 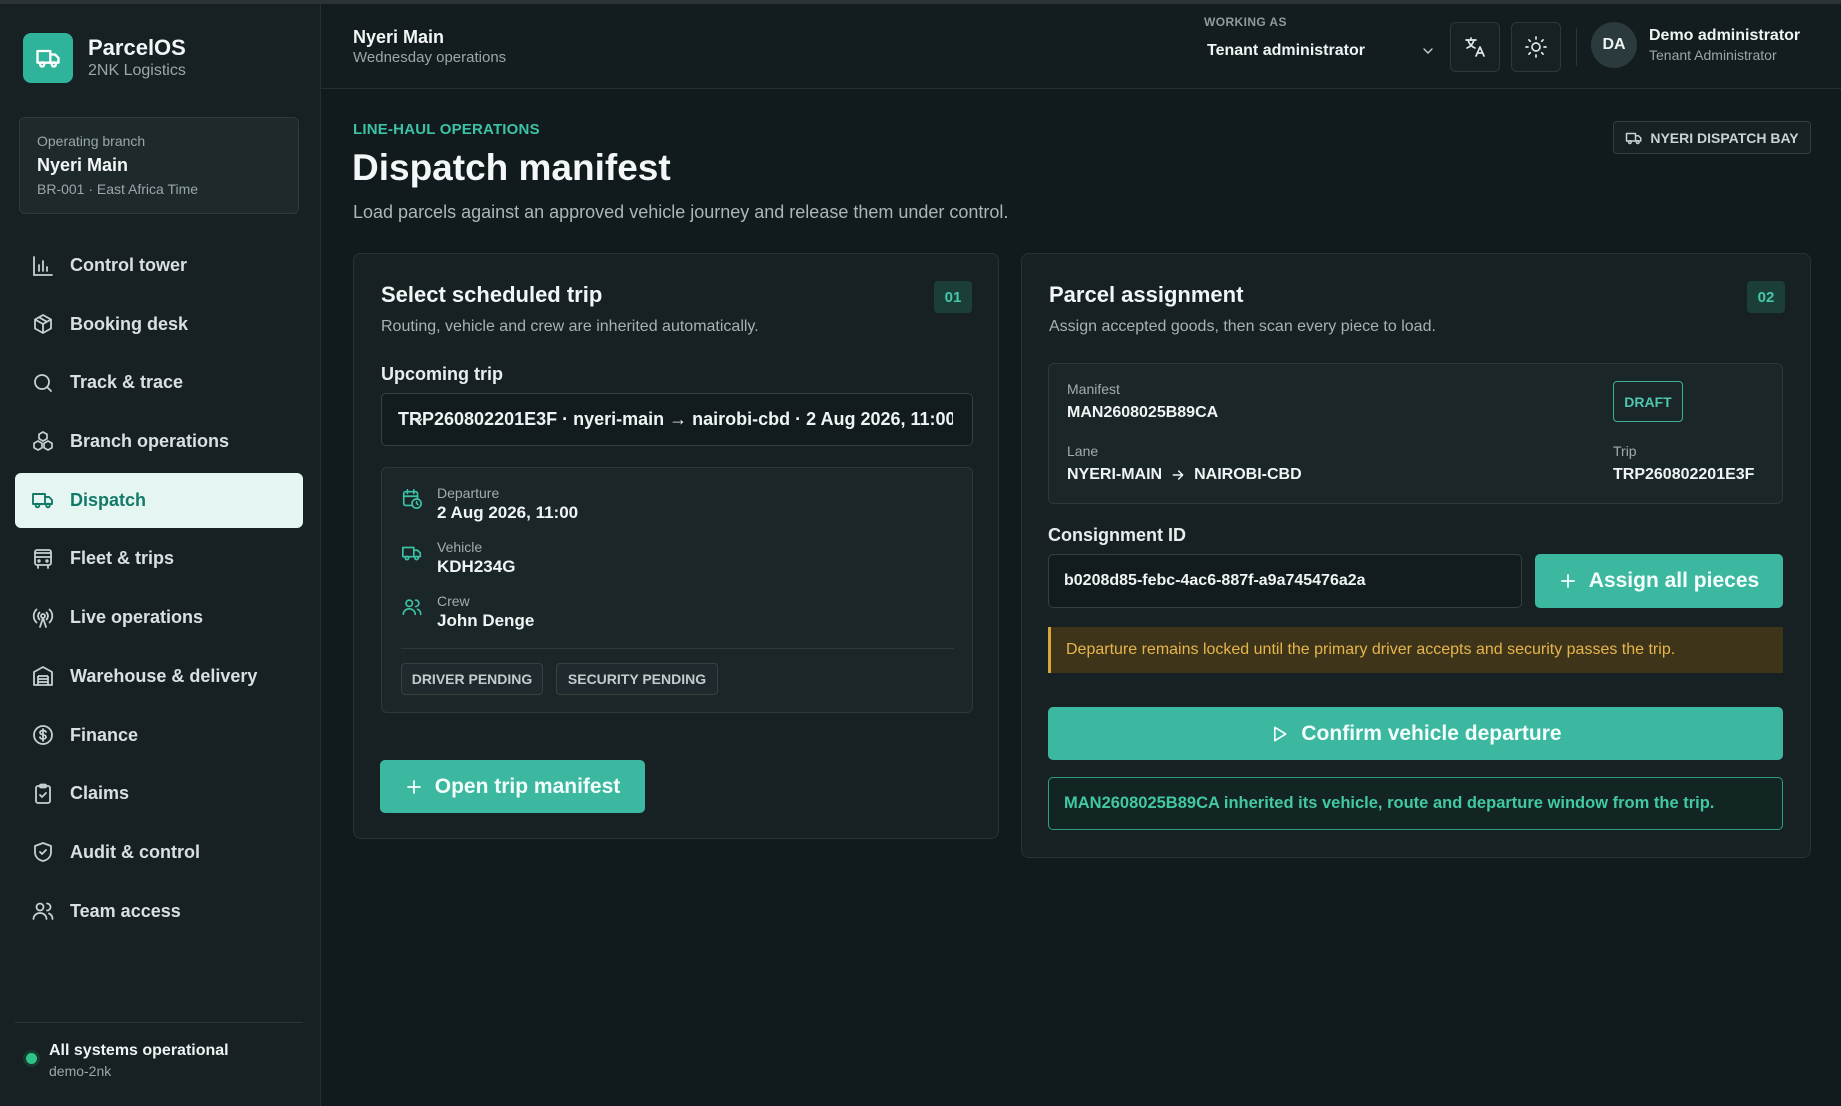 What do you see at coordinates (139, 1050) in the screenshot?
I see `system-status-text: All systems operational` at bounding box center [139, 1050].